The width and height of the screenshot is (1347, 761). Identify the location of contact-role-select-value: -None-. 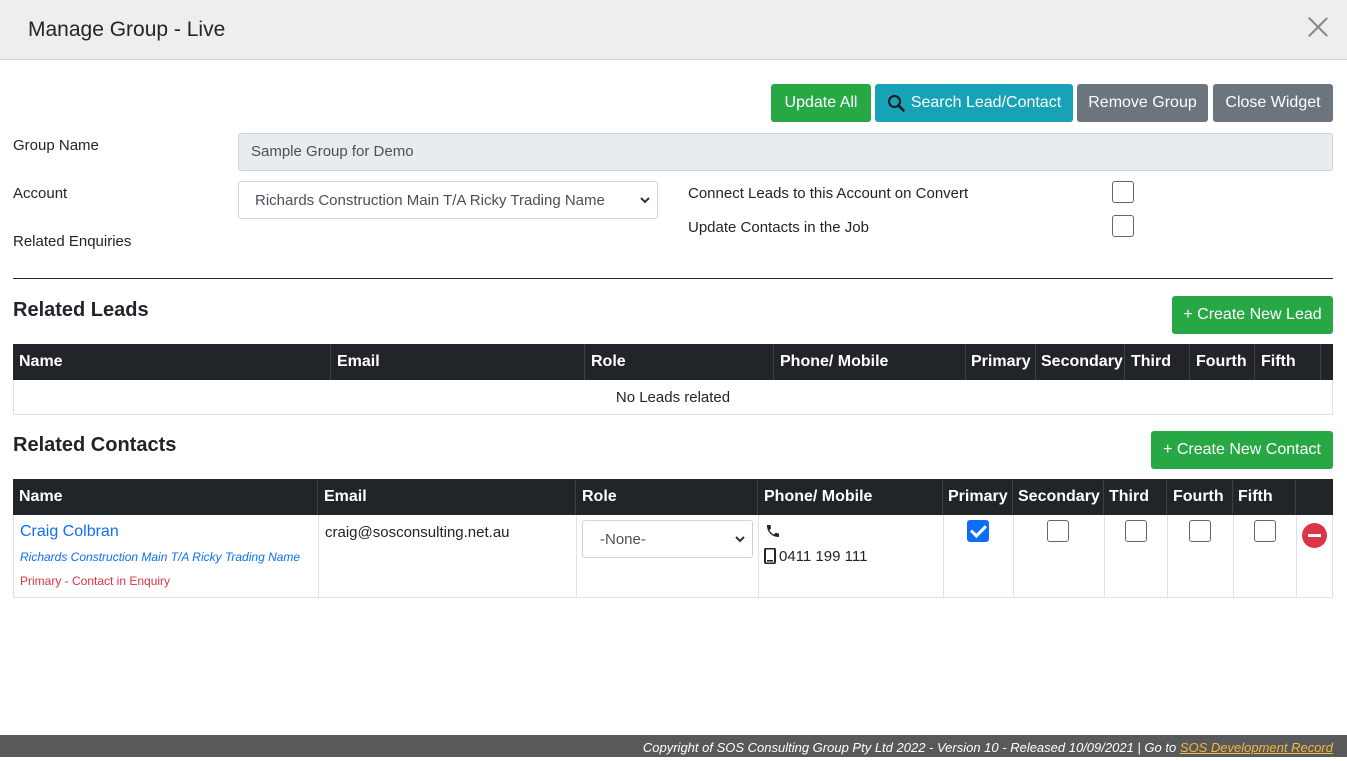
(623, 539).